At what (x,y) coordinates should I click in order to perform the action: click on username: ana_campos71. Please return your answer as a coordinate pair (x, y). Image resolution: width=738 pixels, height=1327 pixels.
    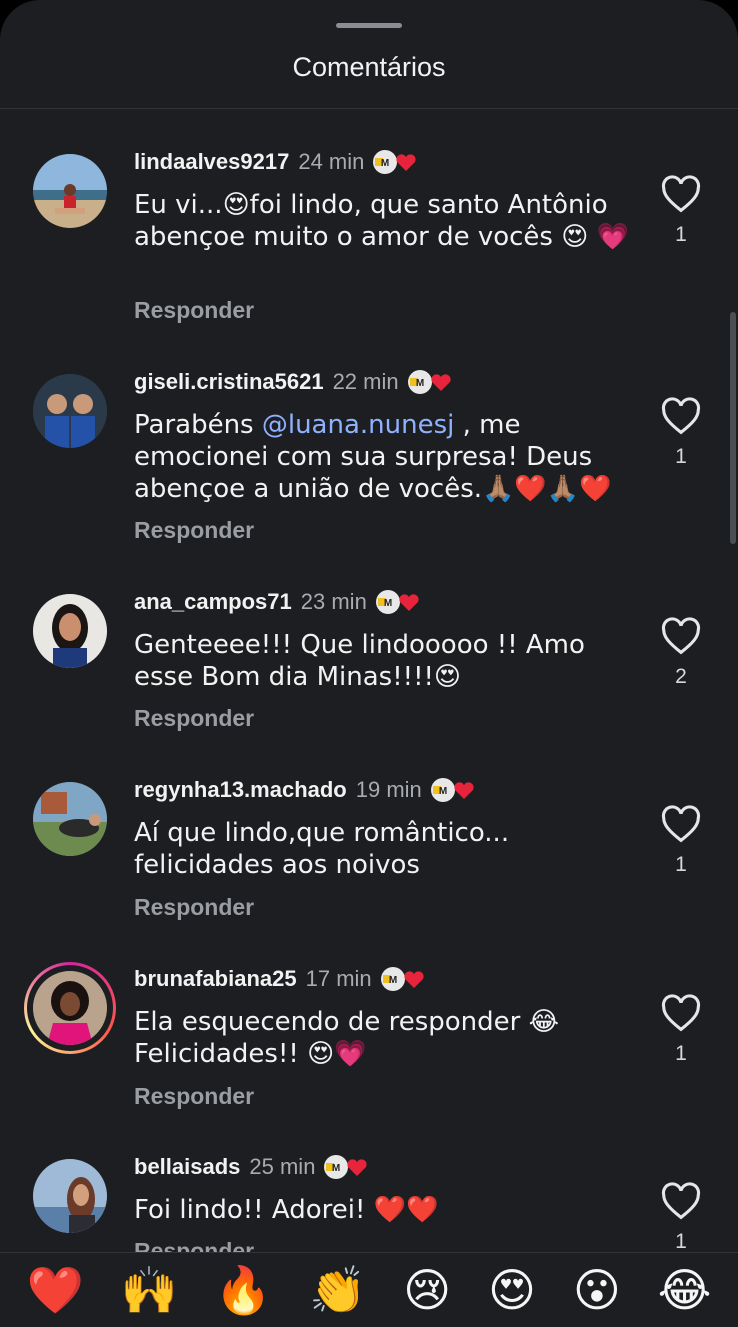
    Looking at the image, I should click on (213, 602).